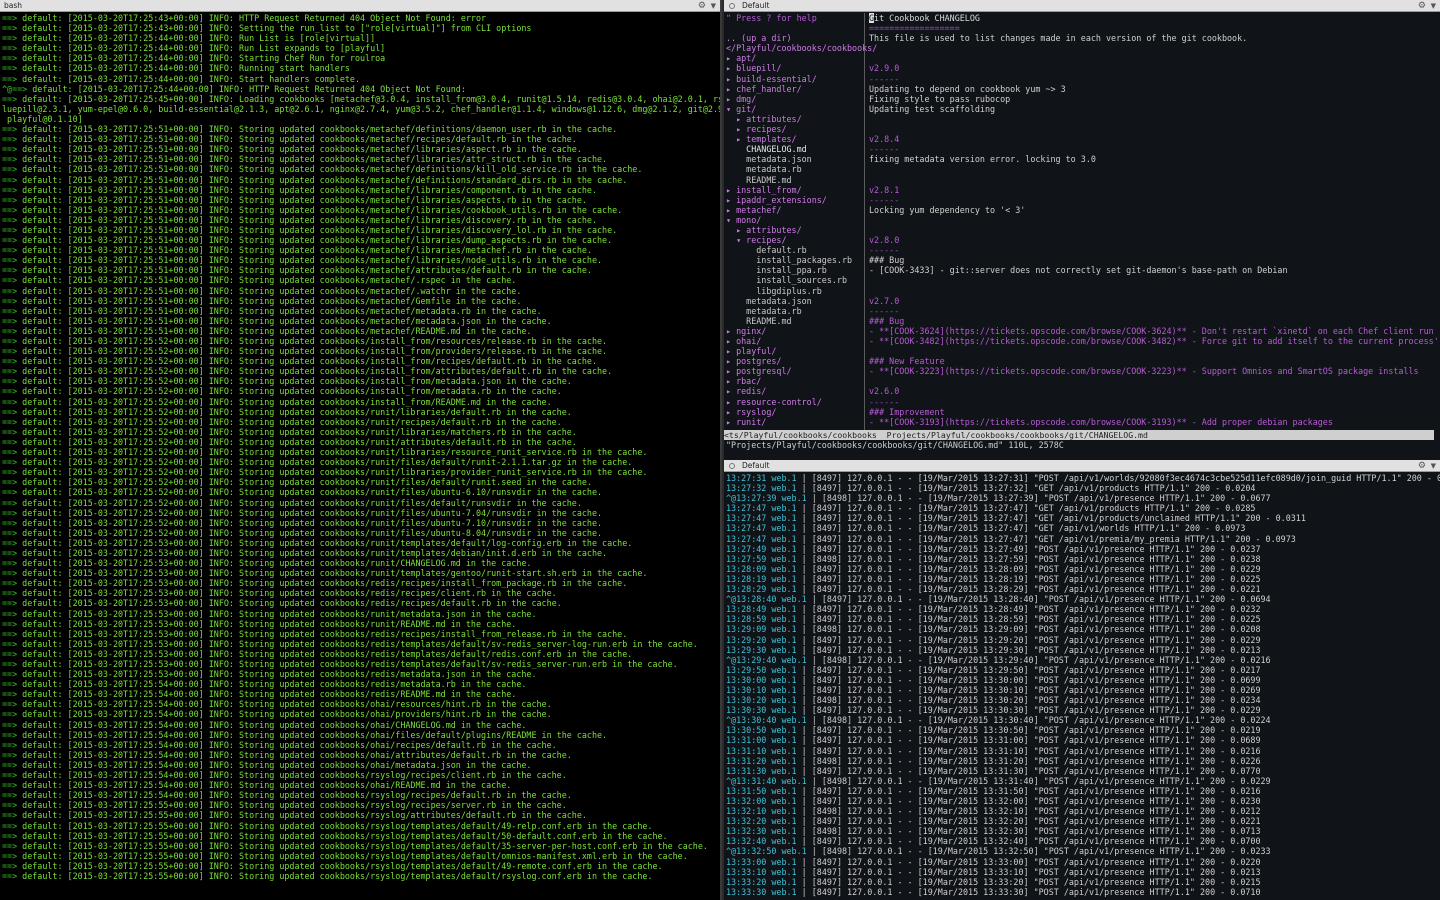 The width and height of the screenshot is (1440, 900). What do you see at coordinates (1154, 99) in the screenshot?
I see `editor-line: Fixing style to pass rubocop` at bounding box center [1154, 99].